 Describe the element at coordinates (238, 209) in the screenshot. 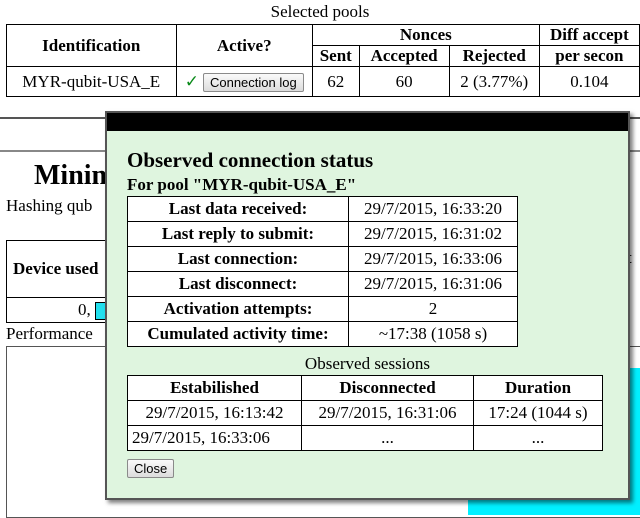

I see `status-label: Last data received:` at that location.